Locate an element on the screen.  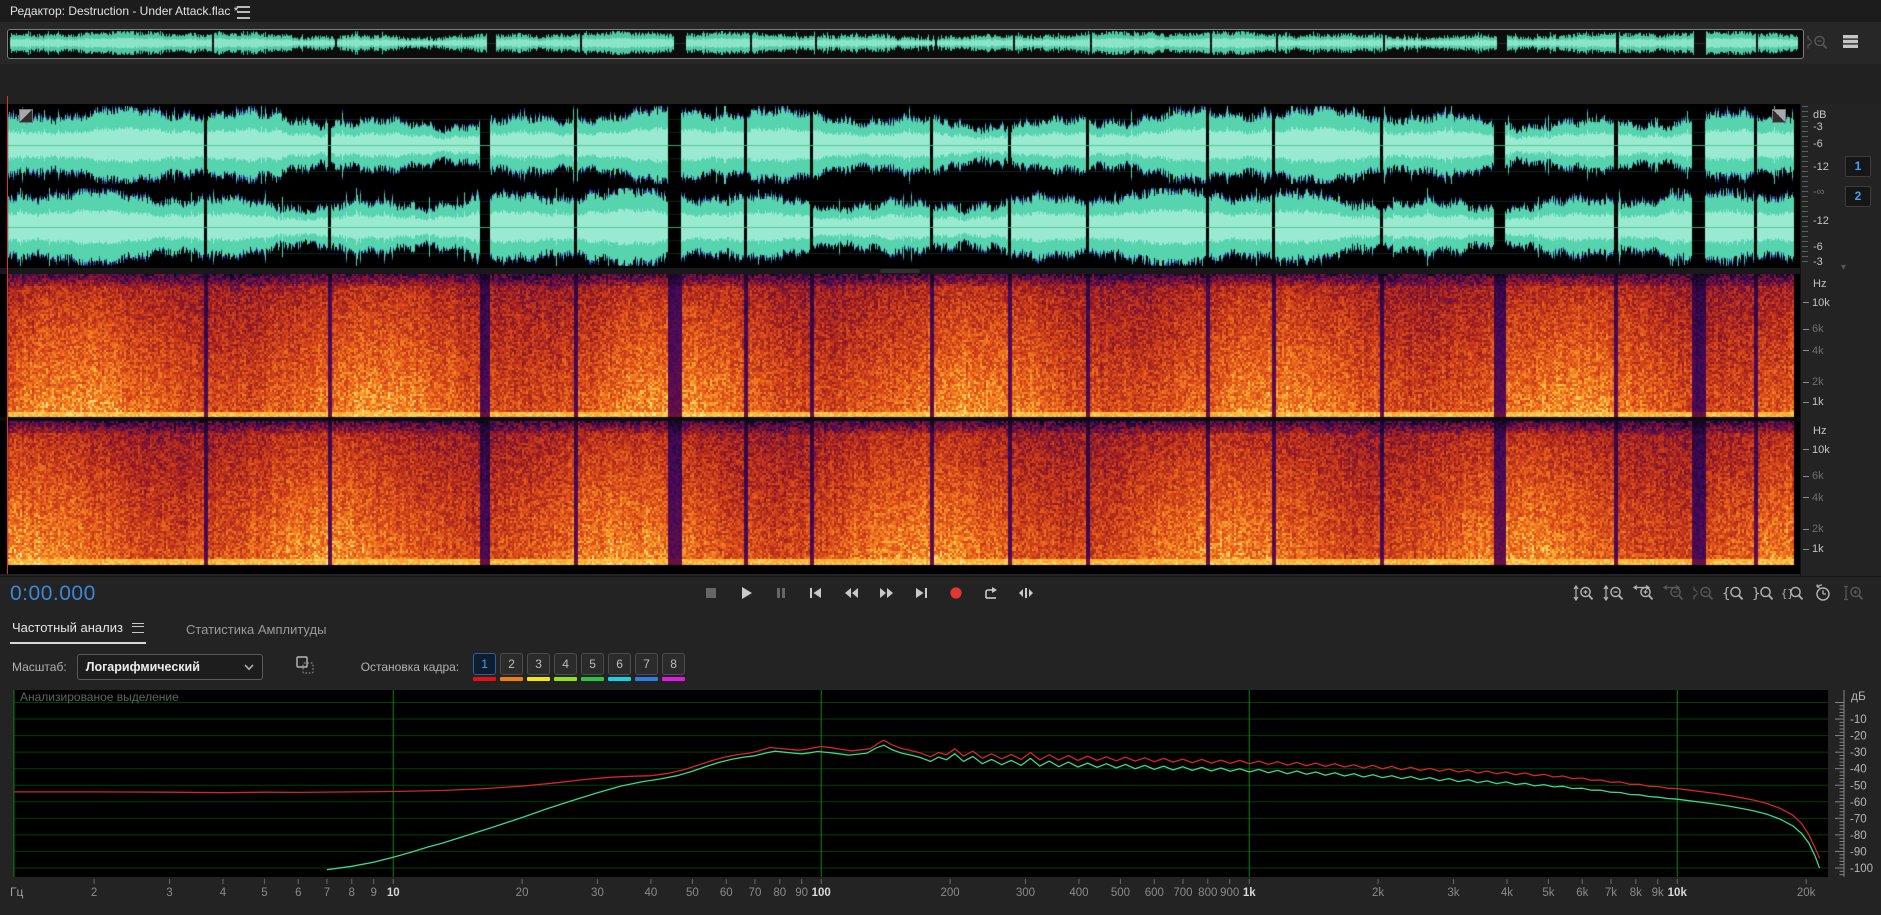
loop-playback-icon is located at coordinates (991, 593).